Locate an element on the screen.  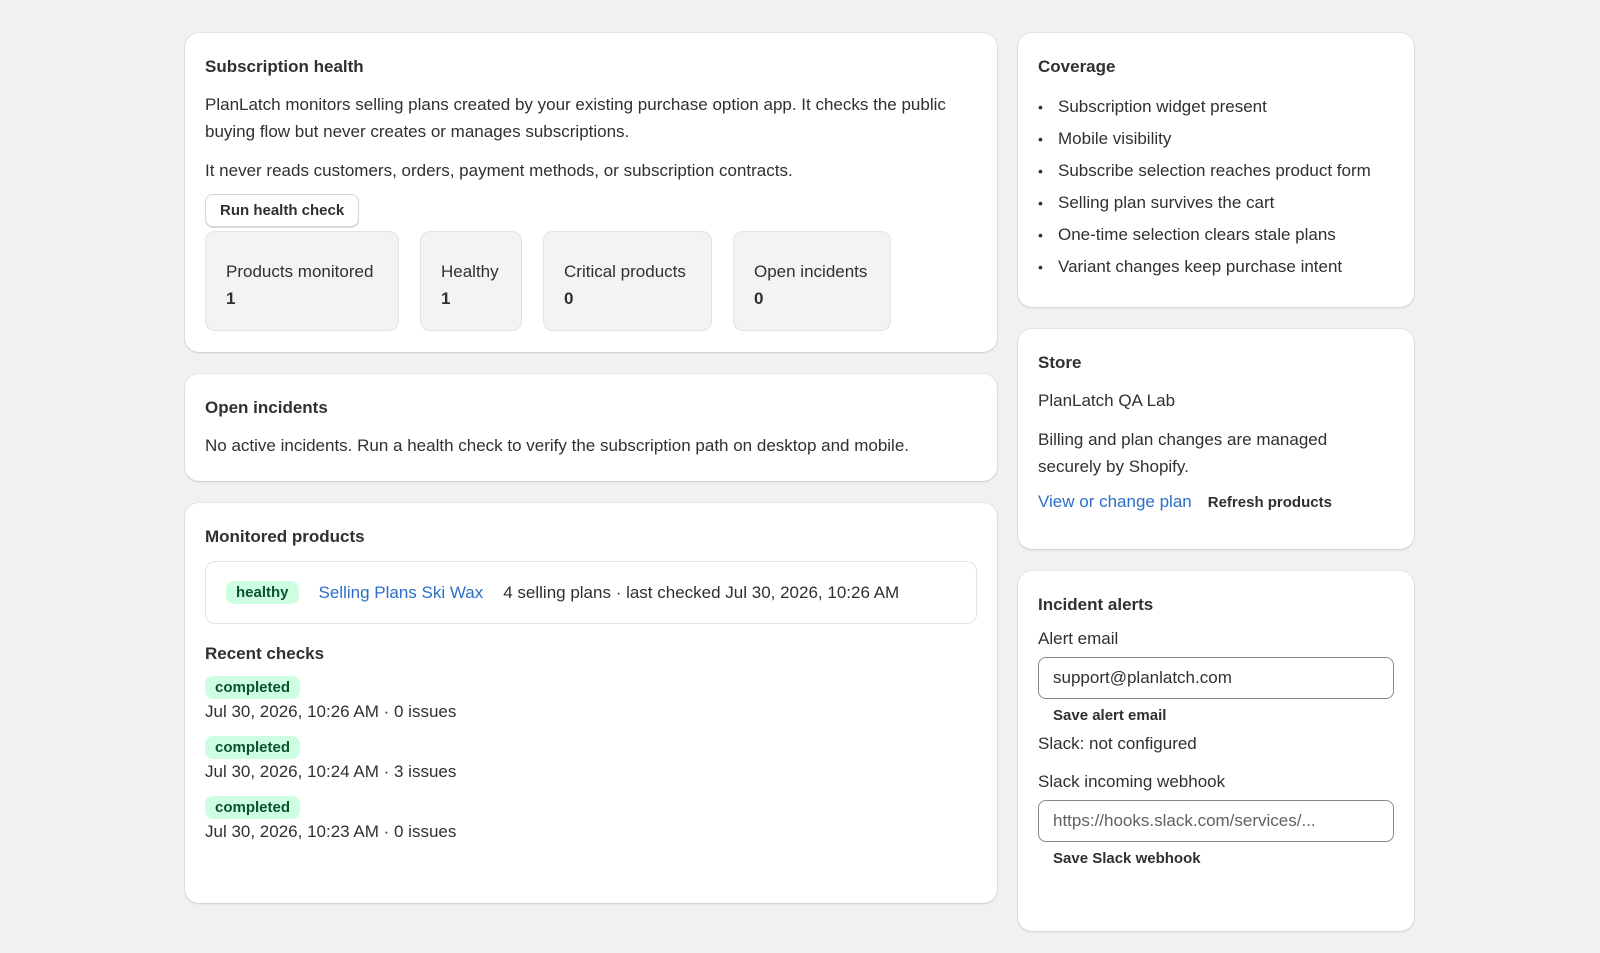
store-name: PlanLatch QA Lab is located at coordinates (1107, 400).